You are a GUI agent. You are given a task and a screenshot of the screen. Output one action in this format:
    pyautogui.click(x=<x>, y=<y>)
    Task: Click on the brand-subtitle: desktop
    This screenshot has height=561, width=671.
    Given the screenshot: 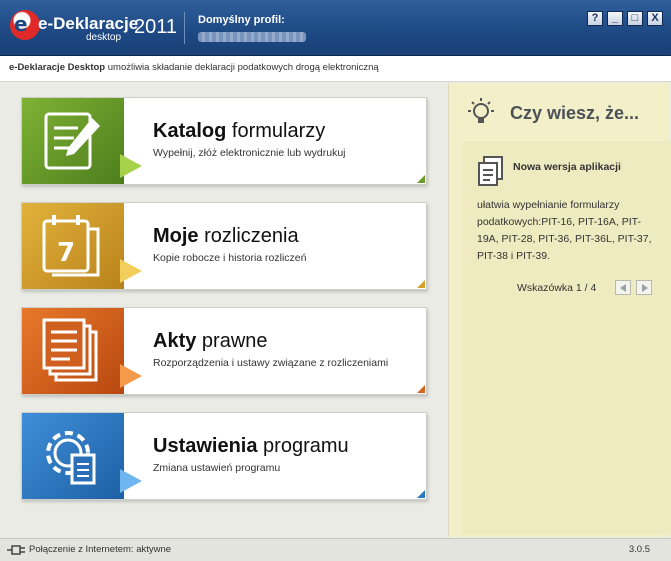 What is the action you would take?
    pyautogui.click(x=104, y=37)
    